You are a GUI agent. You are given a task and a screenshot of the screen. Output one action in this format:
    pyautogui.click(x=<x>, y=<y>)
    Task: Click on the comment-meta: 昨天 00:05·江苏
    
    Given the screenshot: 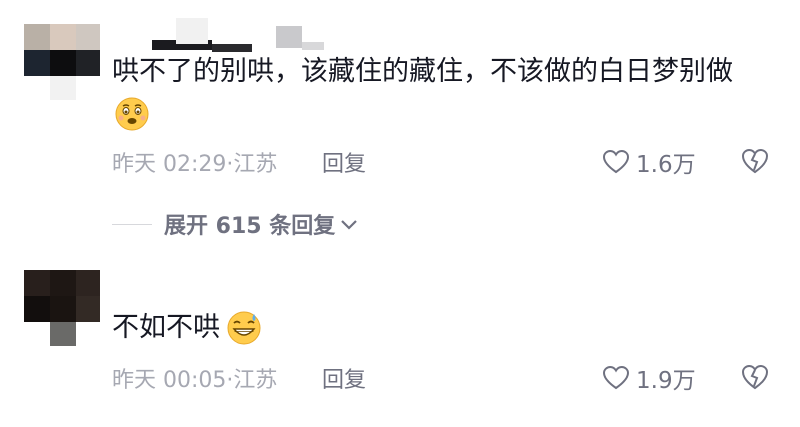 What is the action you would take?
    pyautogui.click(x=194, y=378)
    